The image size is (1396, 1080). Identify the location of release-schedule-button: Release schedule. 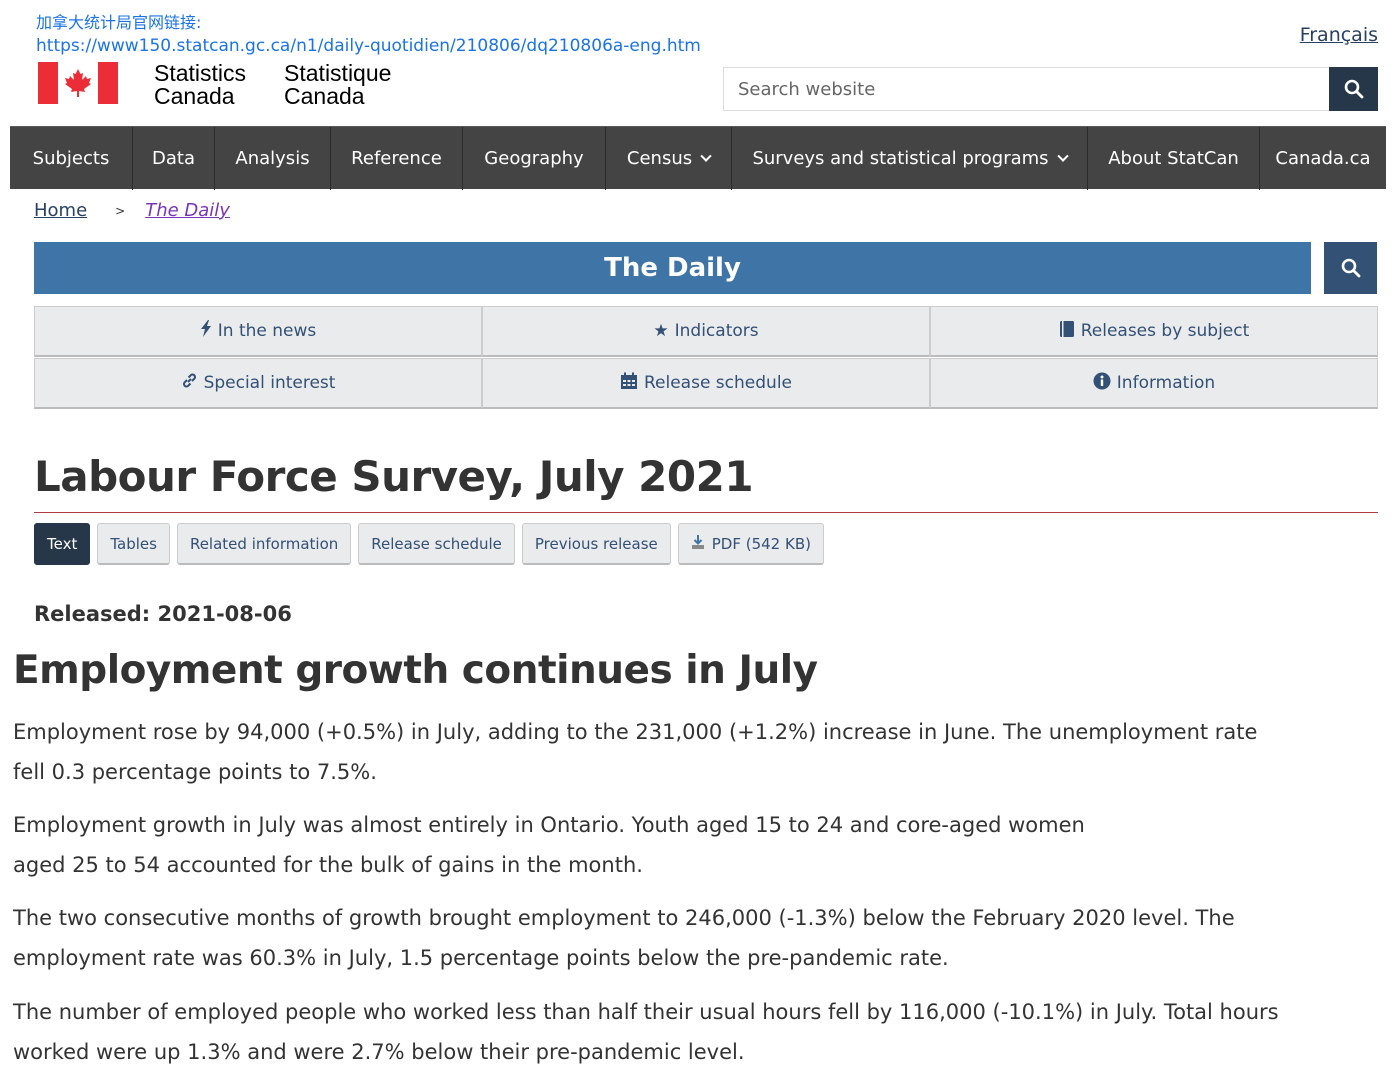
(706, 383).